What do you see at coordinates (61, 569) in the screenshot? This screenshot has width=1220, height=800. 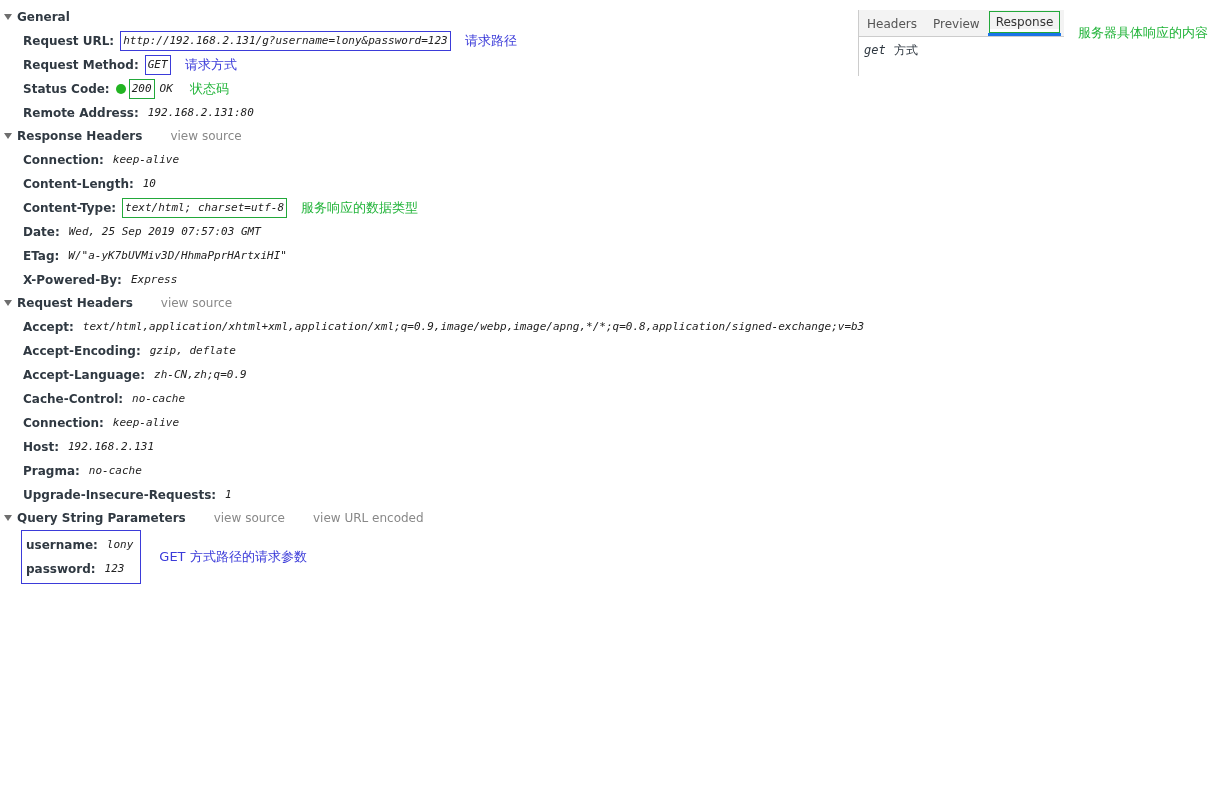 I see `header-name: password:` at bounding box center [61, 569].